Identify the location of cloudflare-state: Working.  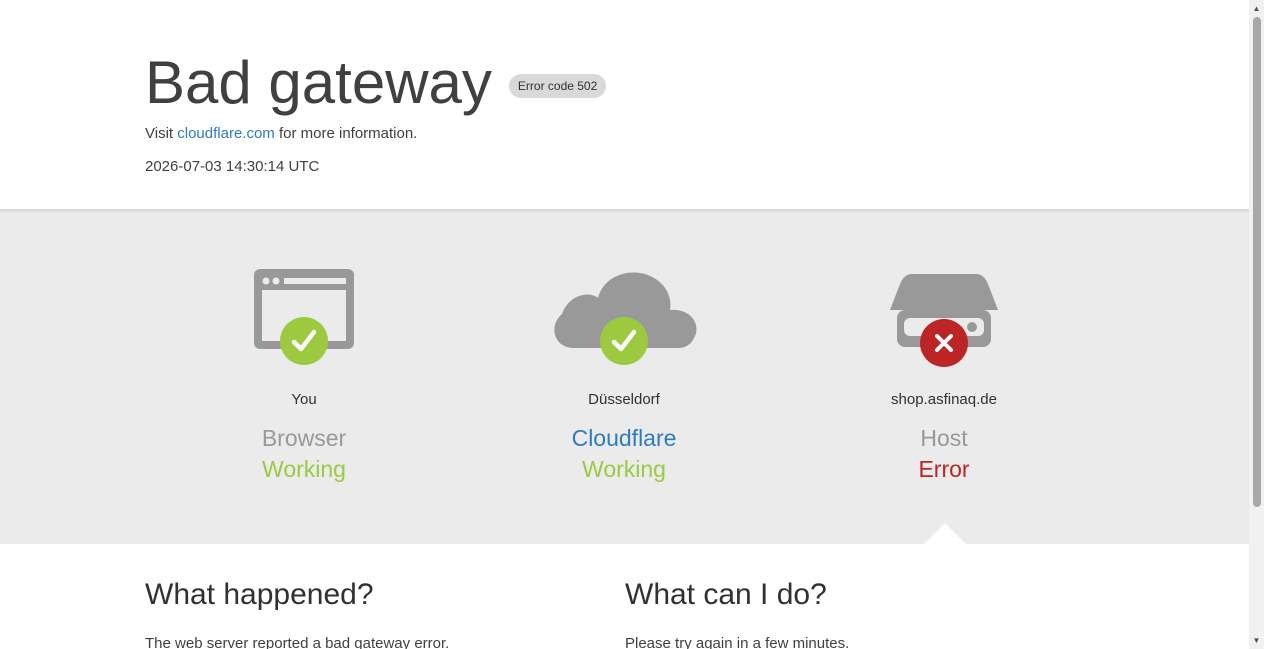
(624, 469).